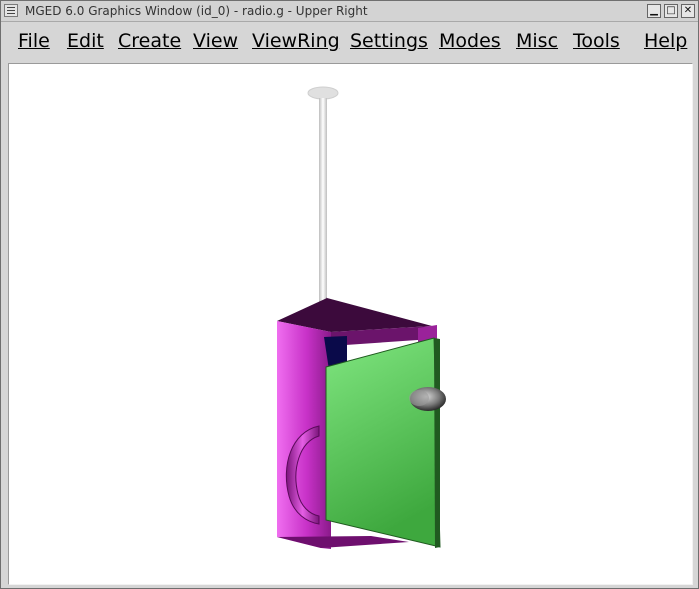 Image resolution: width=699 pixels, height=589 pixels. Describe the element at coordinates (383, 442) in the screenshot. I see `radio-door` at that location.